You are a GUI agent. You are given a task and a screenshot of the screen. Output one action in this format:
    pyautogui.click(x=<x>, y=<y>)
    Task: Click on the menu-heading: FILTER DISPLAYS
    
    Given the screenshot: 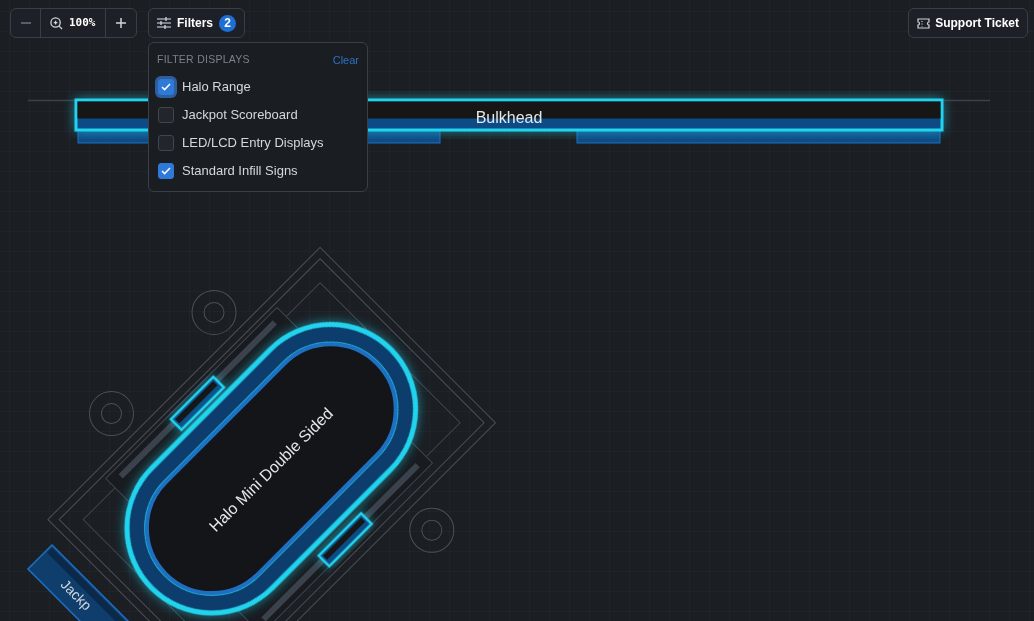 What is the action you would take?
    pyautogui.click(x=203, y=60)
    